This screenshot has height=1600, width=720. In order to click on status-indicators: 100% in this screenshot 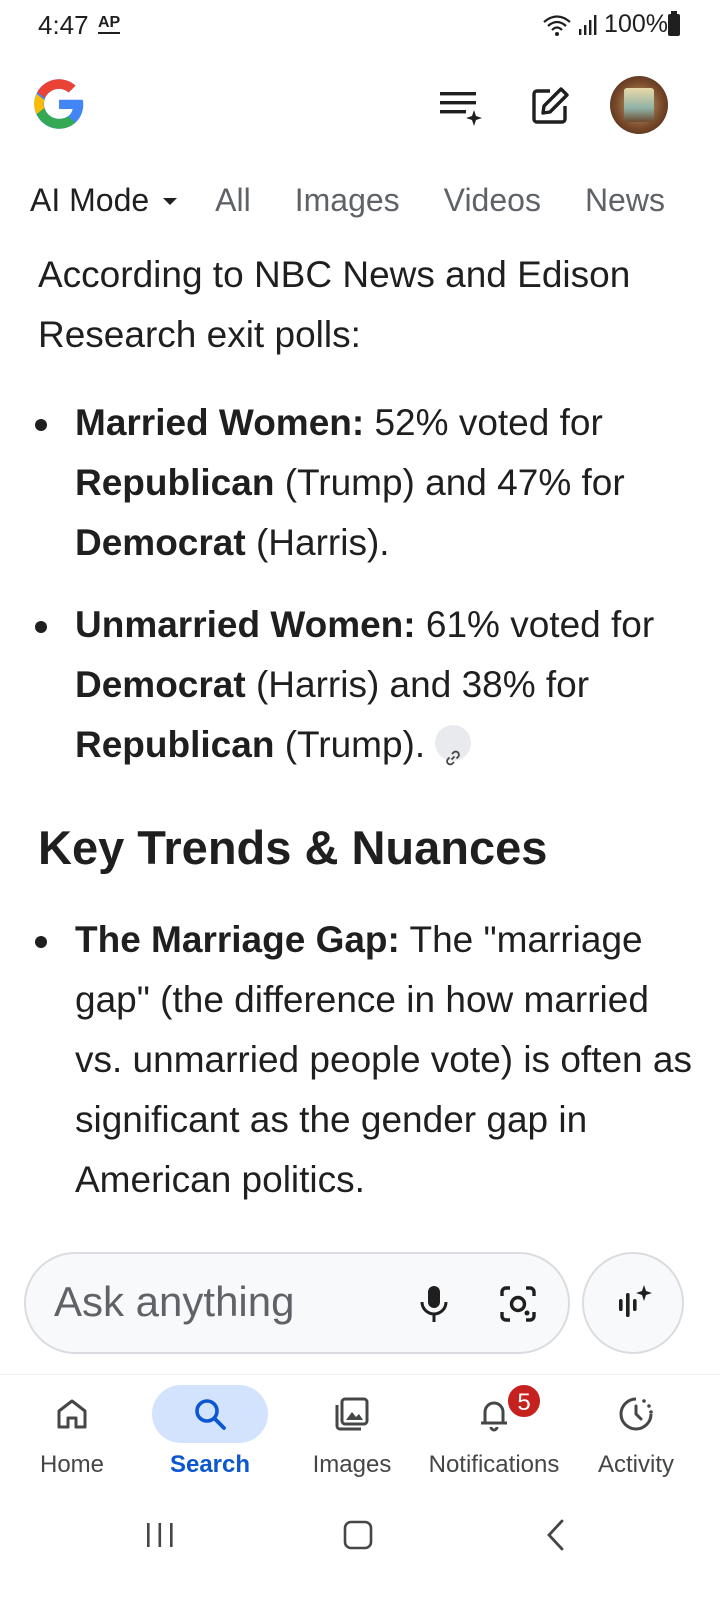, I will do `click(605, 24)`.